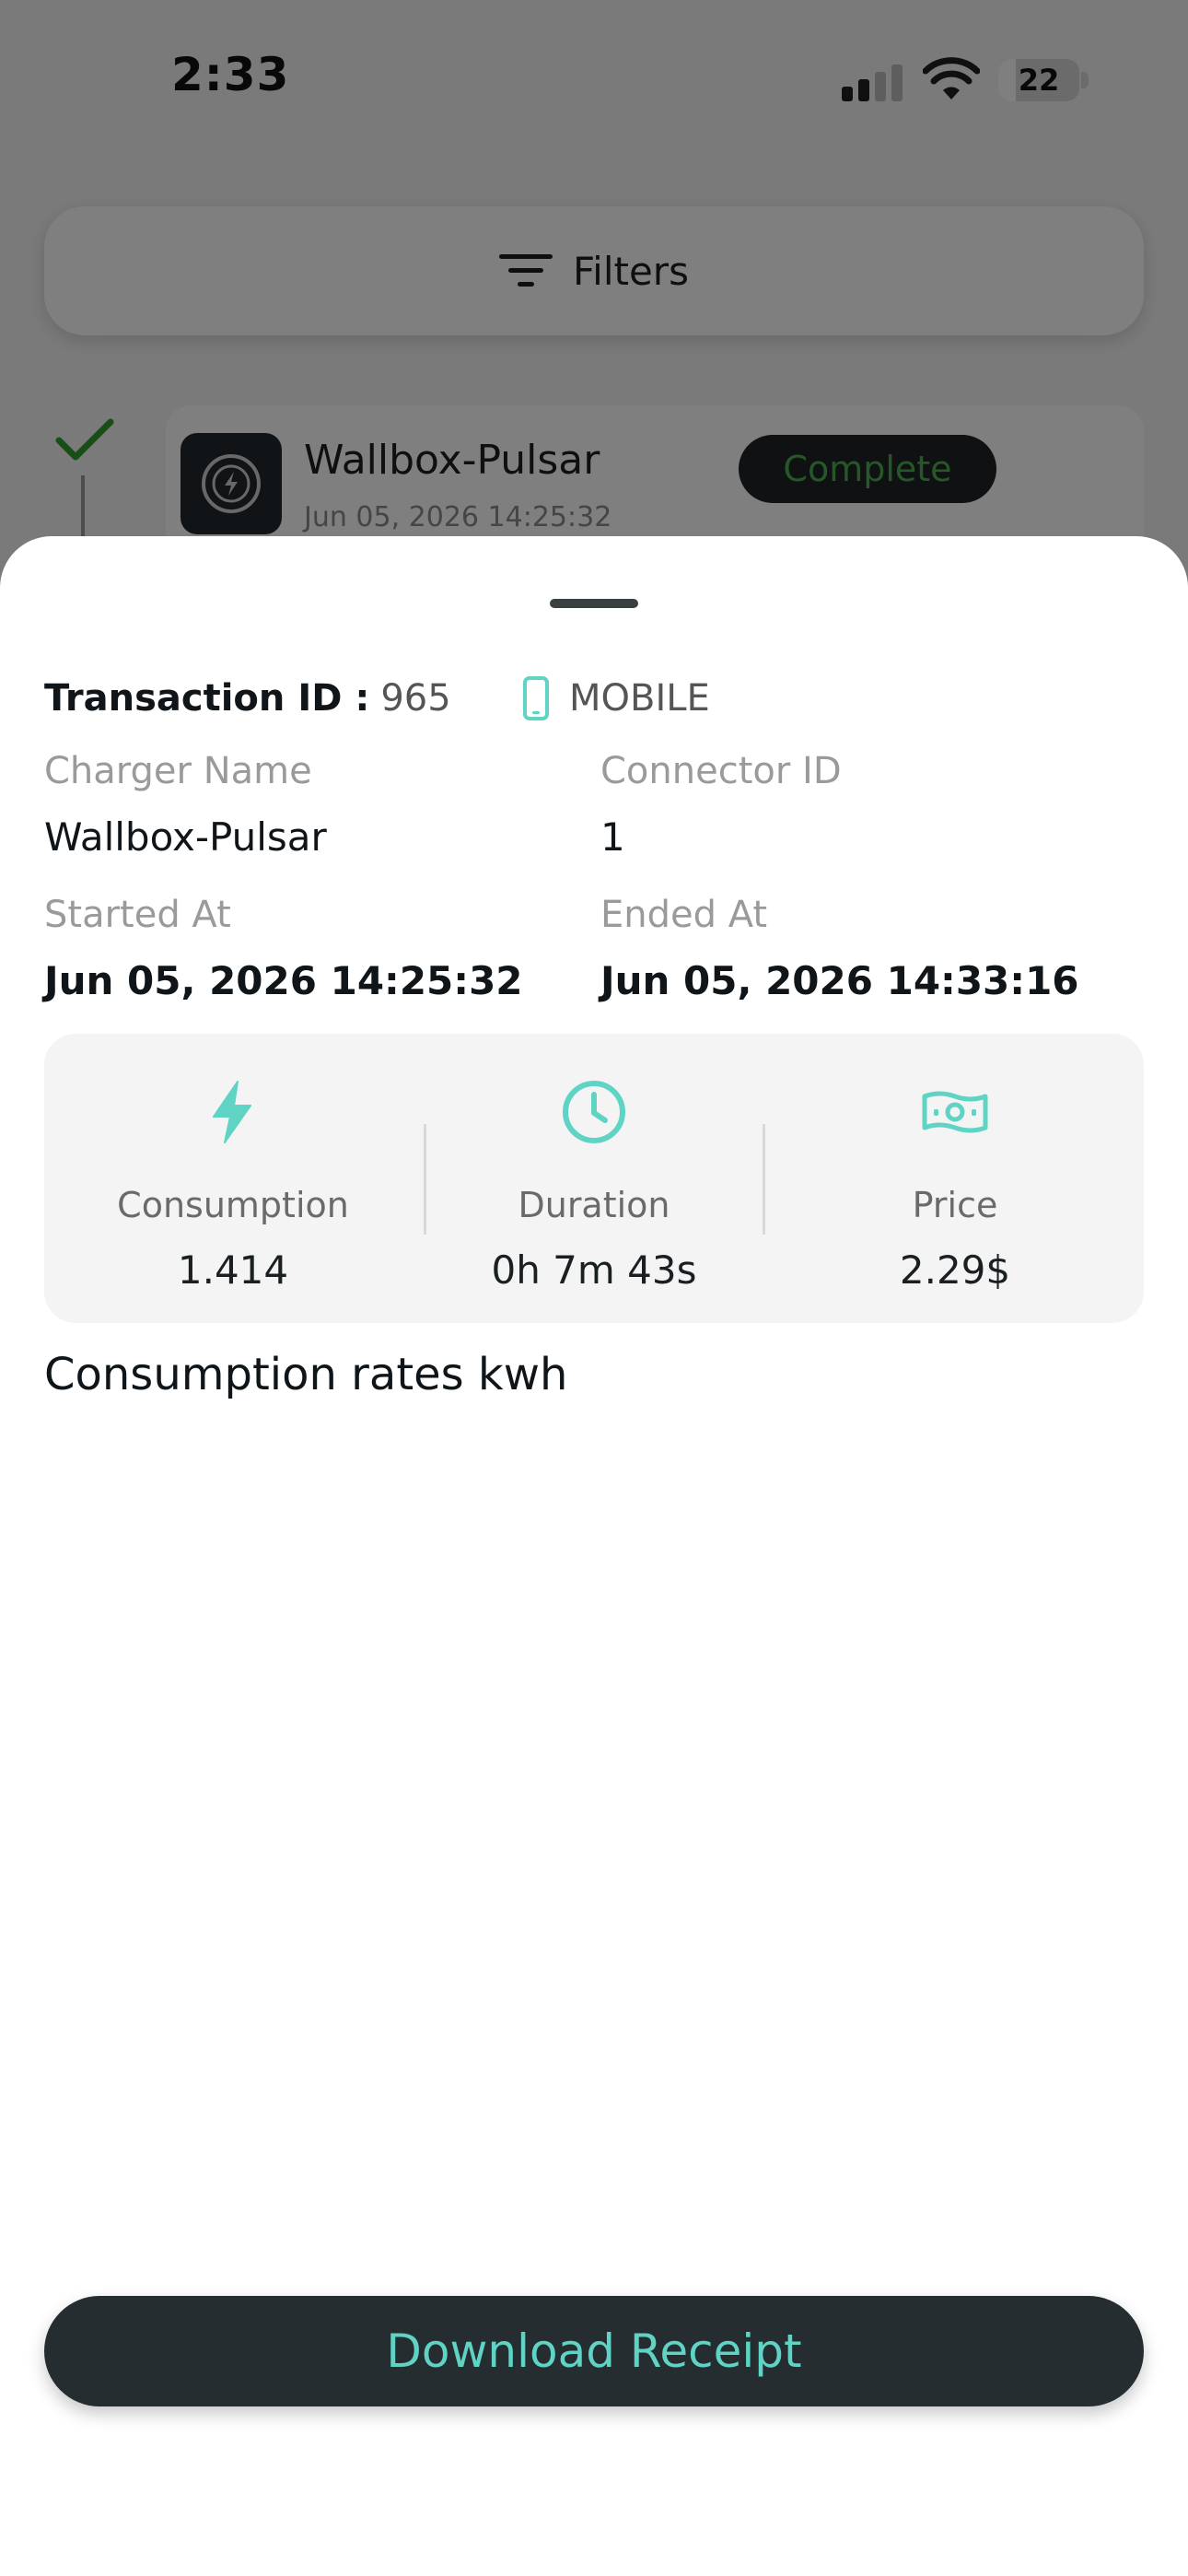 The width and height of the screenshot is (1188, 2576). Describe the element at coordinates (594, 1112) in the screenshot. I see `clock-icon` at that location.